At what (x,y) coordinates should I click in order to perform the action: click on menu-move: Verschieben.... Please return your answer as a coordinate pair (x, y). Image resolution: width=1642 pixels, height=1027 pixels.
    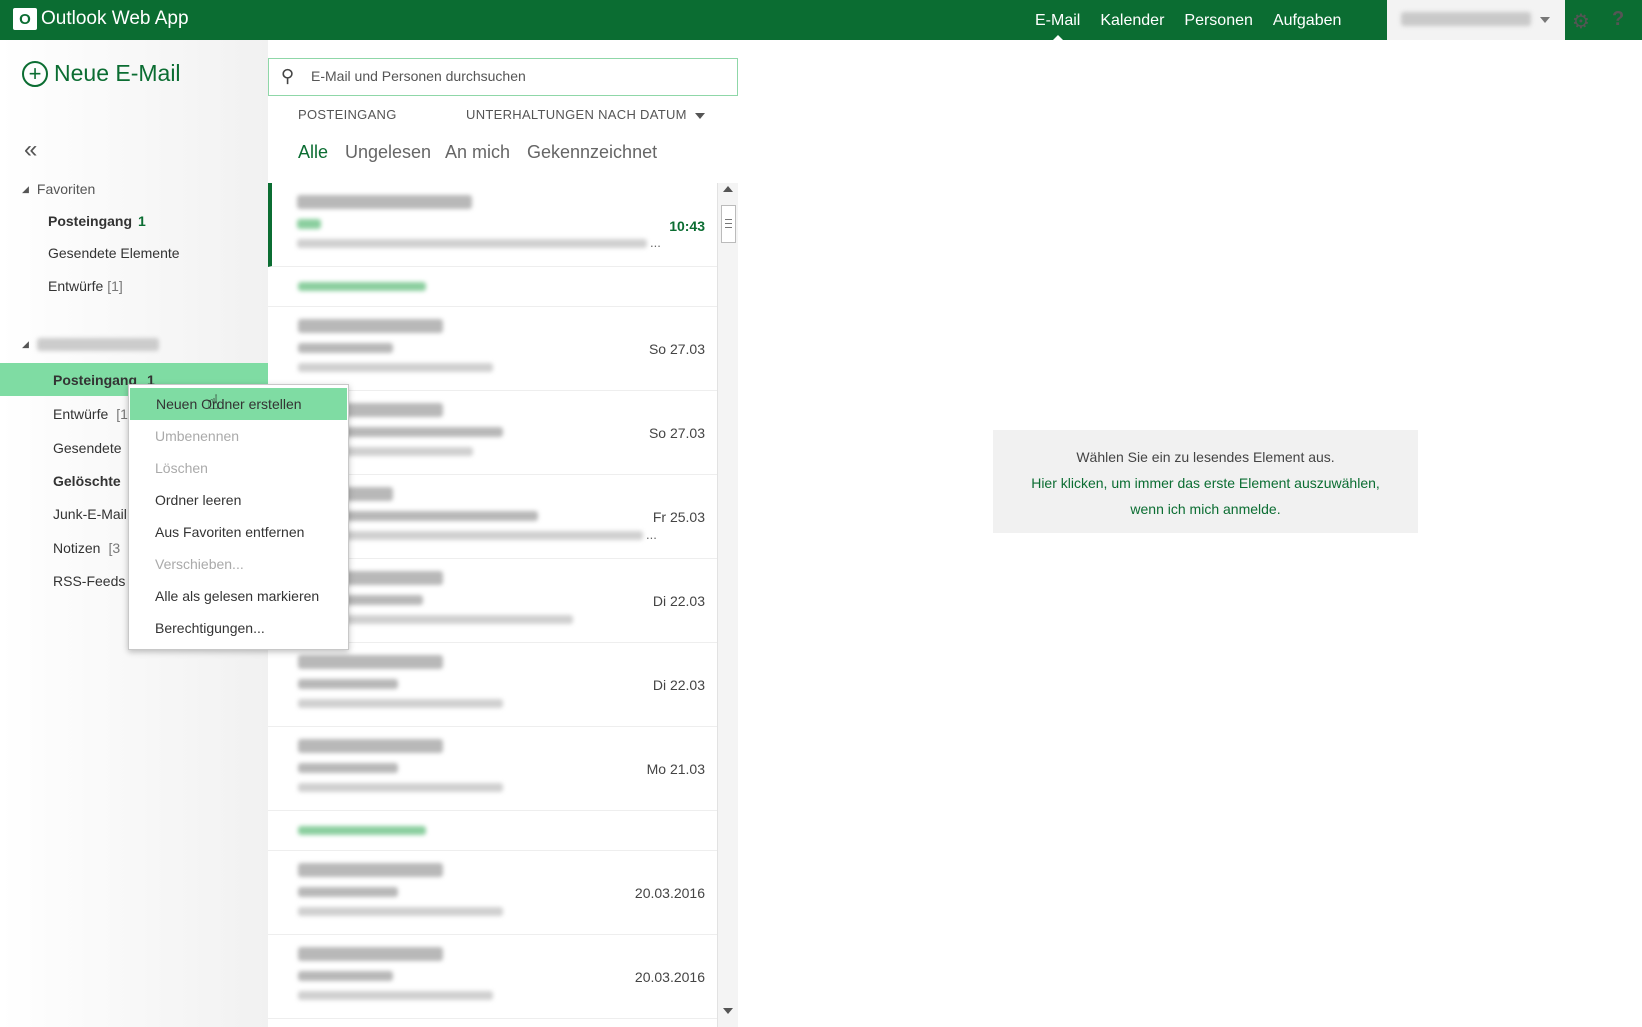
    Looking at the image, I should click on (199, 564).